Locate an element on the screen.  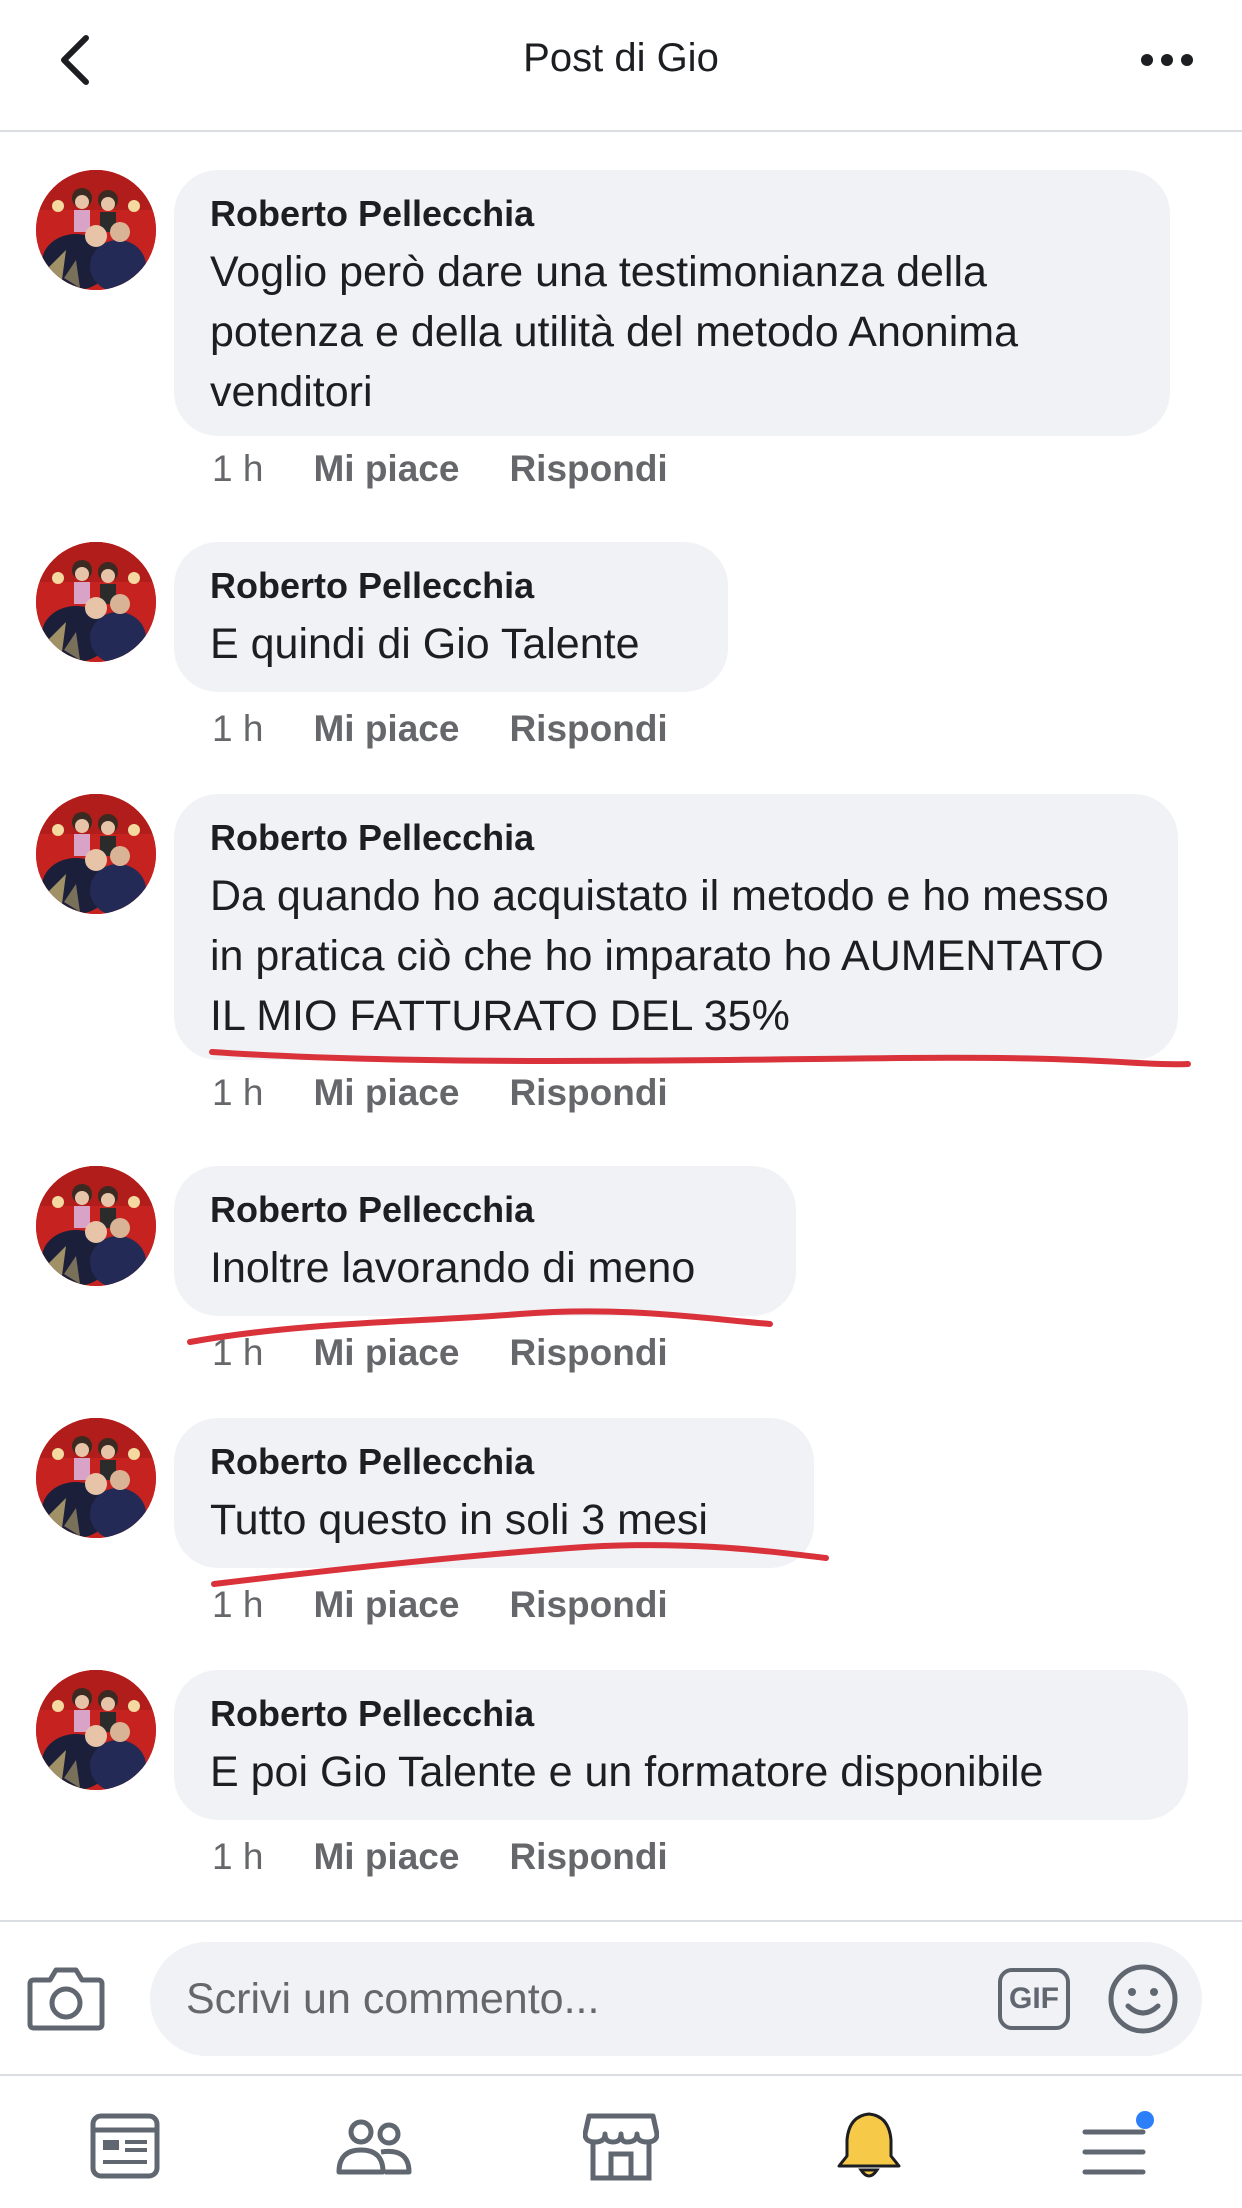
gif-label: GIF is located at coordinates (1034, 1998).